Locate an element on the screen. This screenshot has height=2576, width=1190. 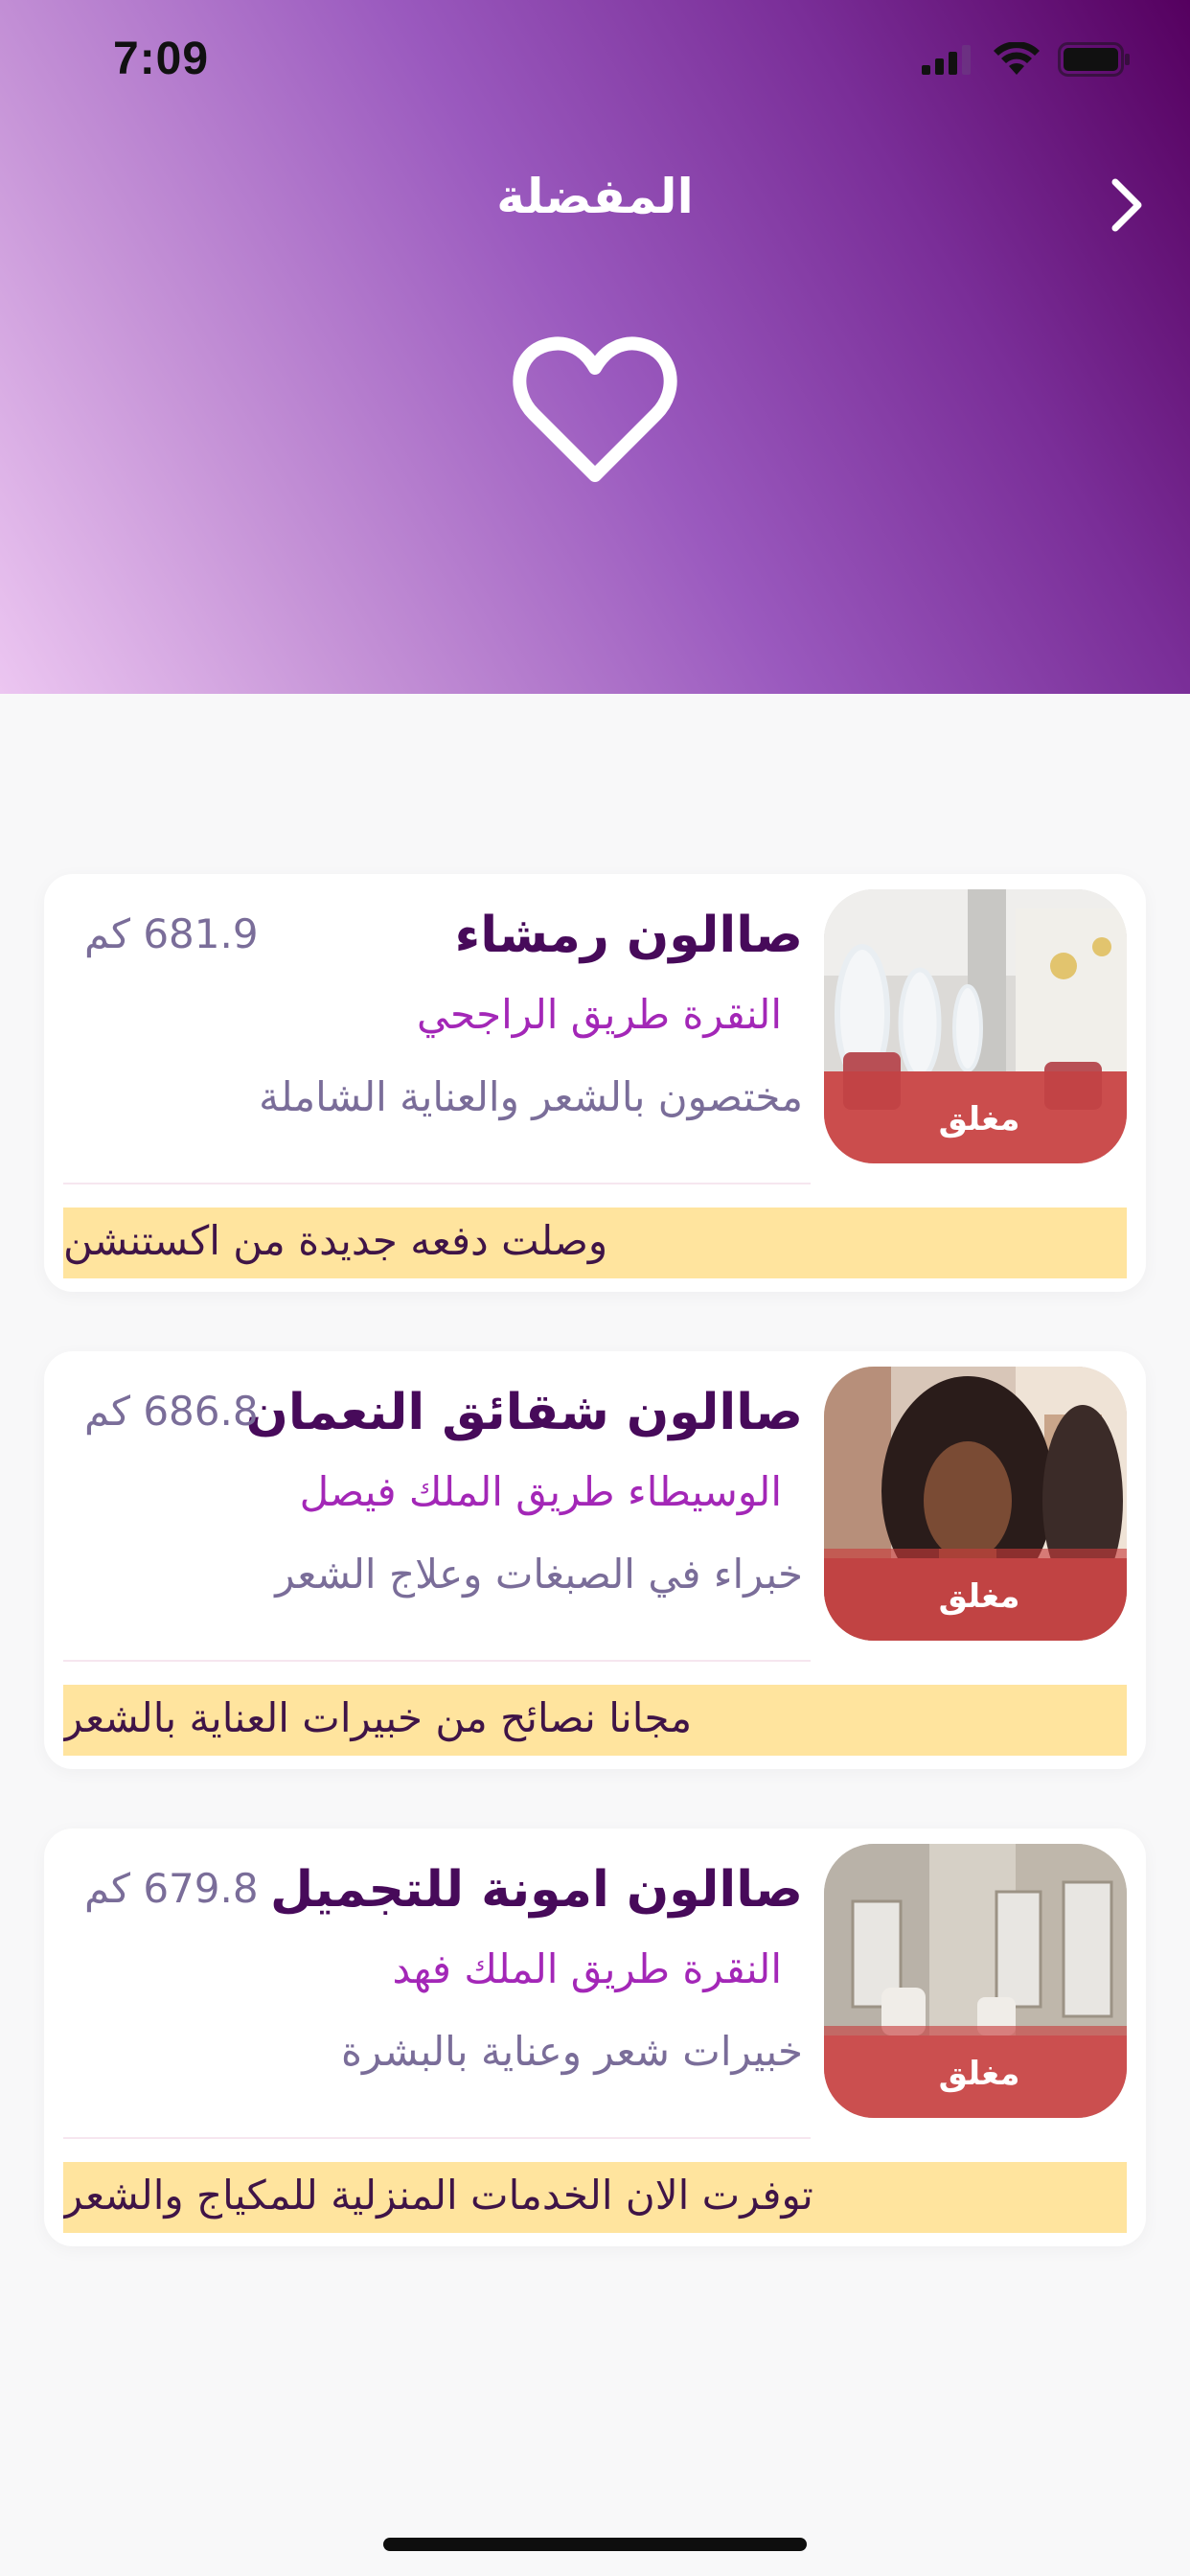
salon-distance: 681.9 كم is located at coordinates (171, 933).